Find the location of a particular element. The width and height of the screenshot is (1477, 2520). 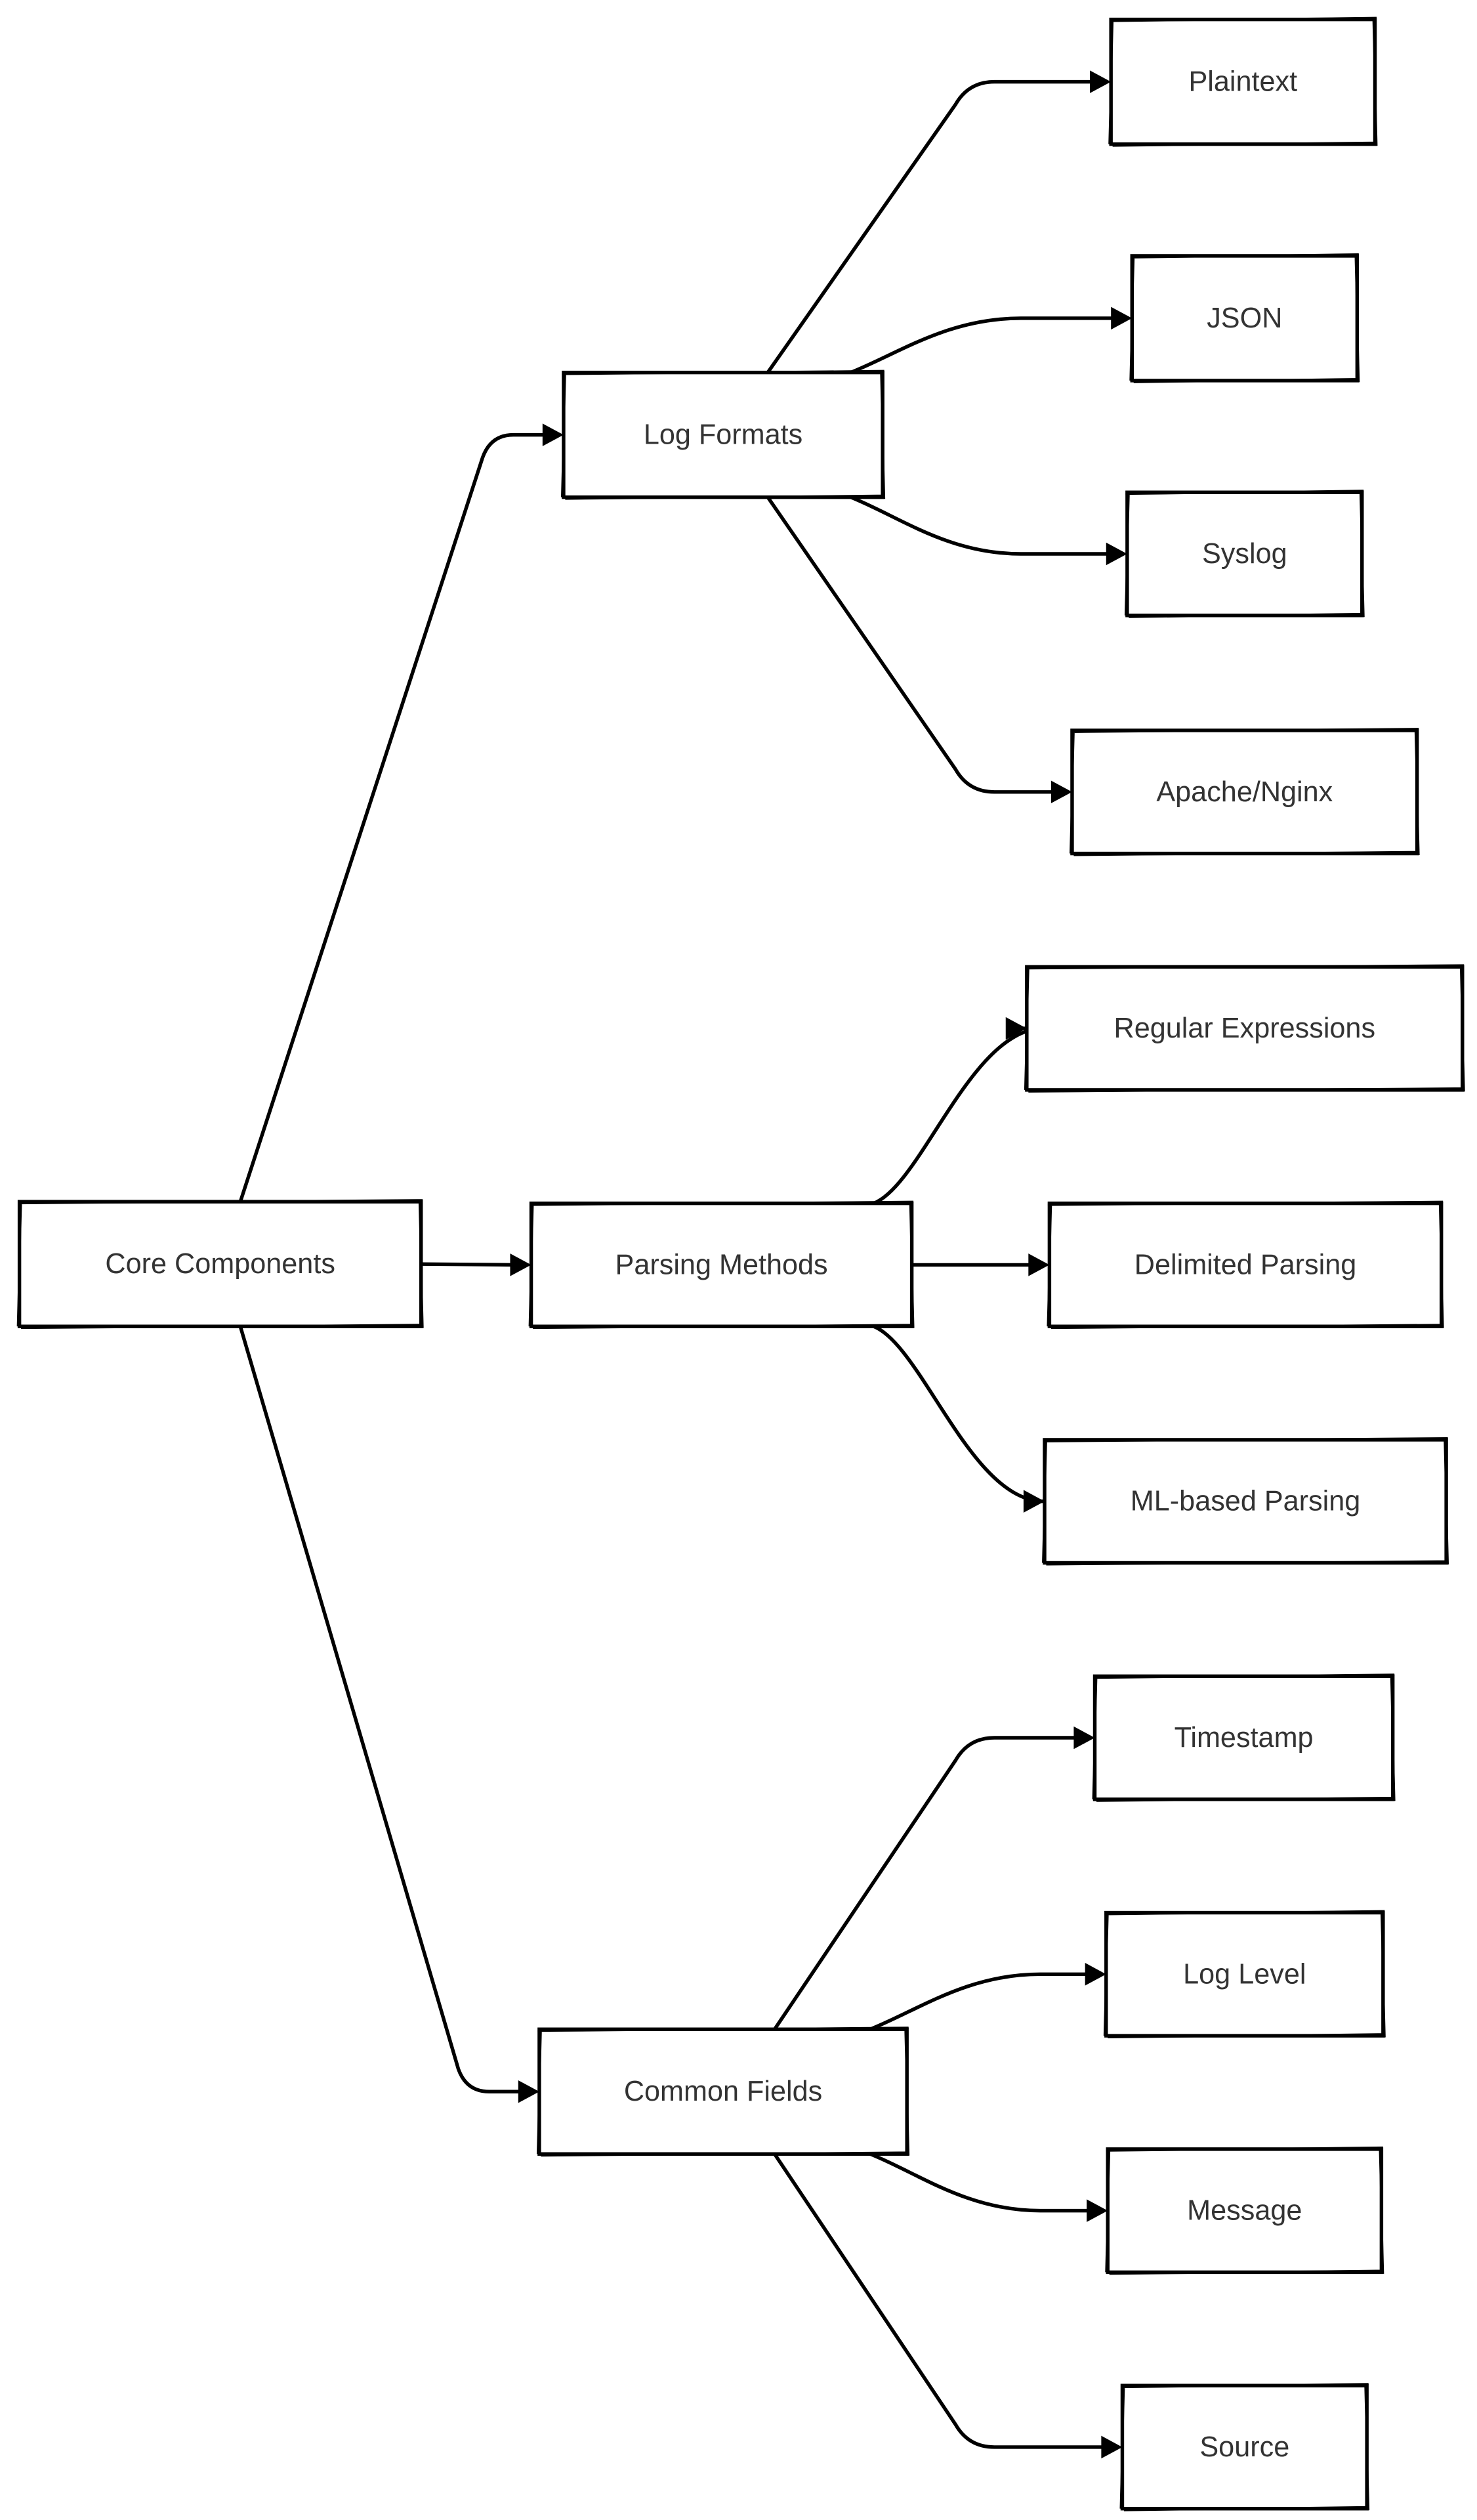

node-syslog: Syslog is located at coordinates (1244, 554).